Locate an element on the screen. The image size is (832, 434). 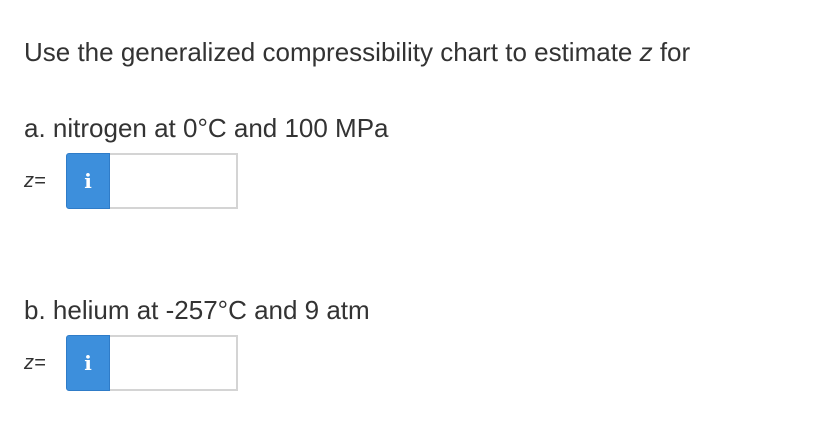
question-variable: z is located at coordinates (646, 52).